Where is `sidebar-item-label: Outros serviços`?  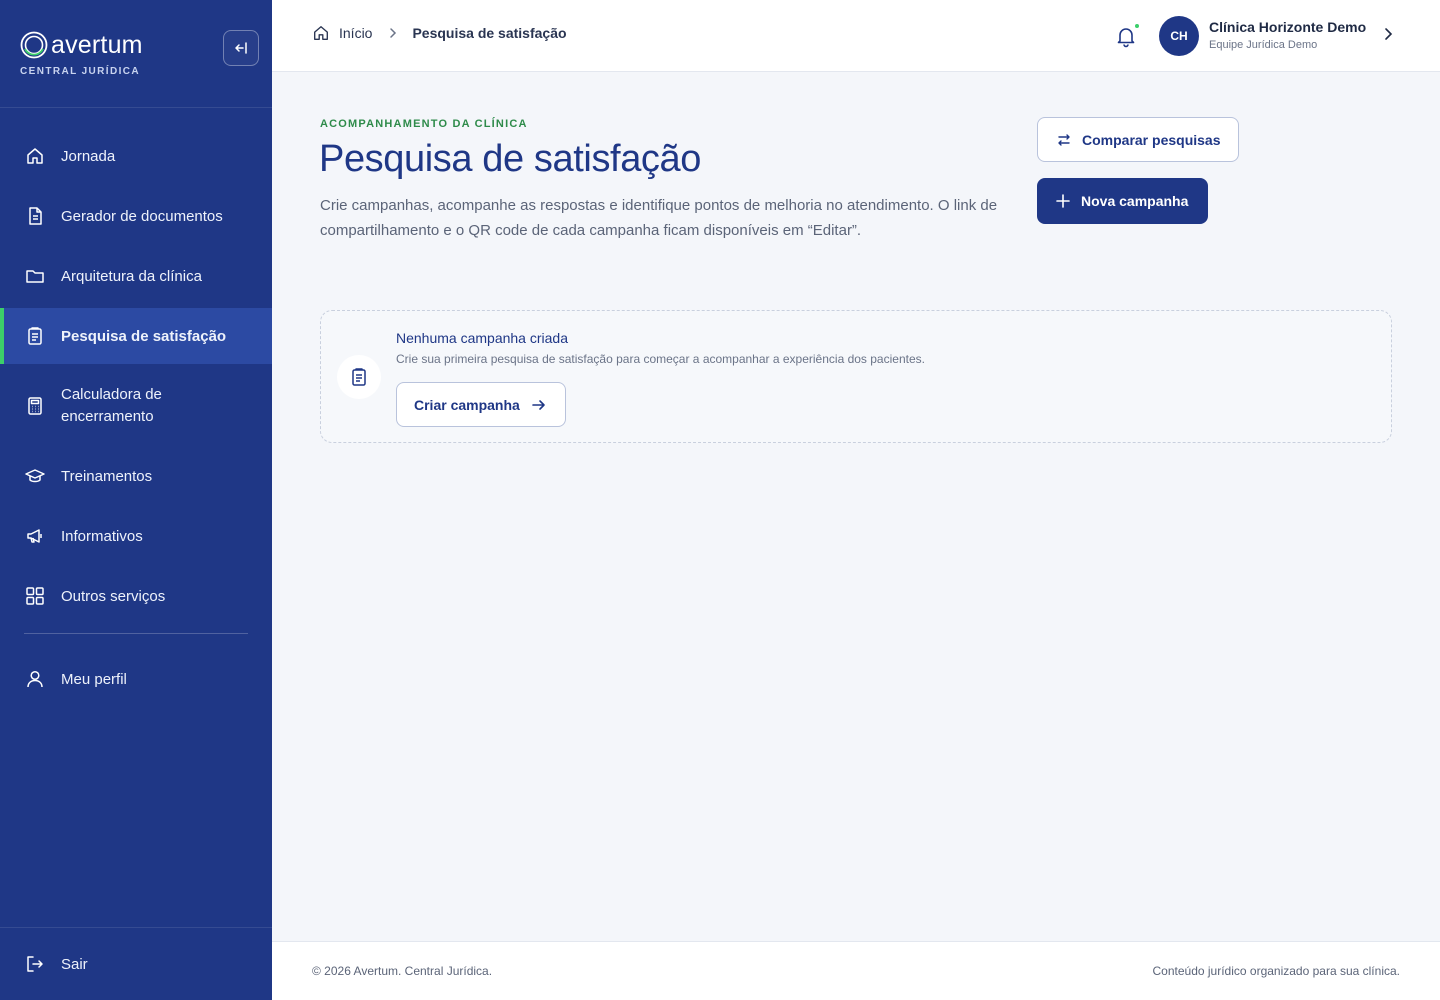 sidebar-item-label: Outros serviços is located at coordinates (113, 596).